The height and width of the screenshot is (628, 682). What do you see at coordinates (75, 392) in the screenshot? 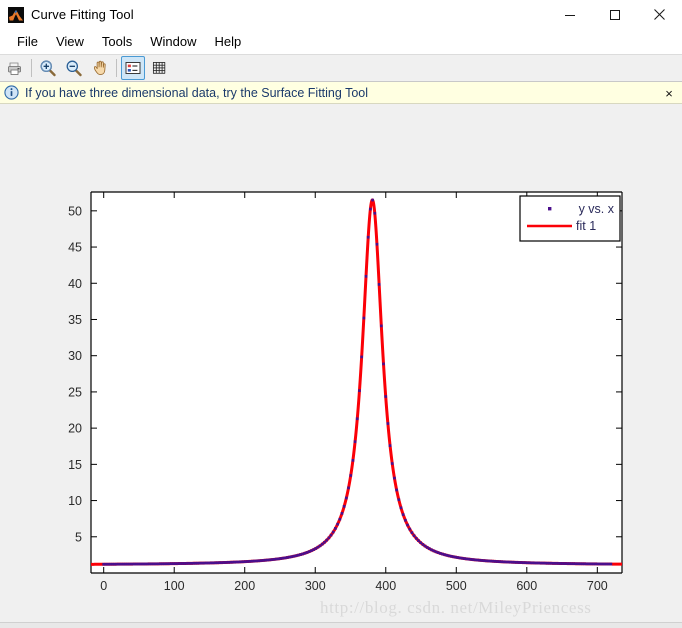
I see `y-axis-tick-label: 25` at bounding box center [75, 392].